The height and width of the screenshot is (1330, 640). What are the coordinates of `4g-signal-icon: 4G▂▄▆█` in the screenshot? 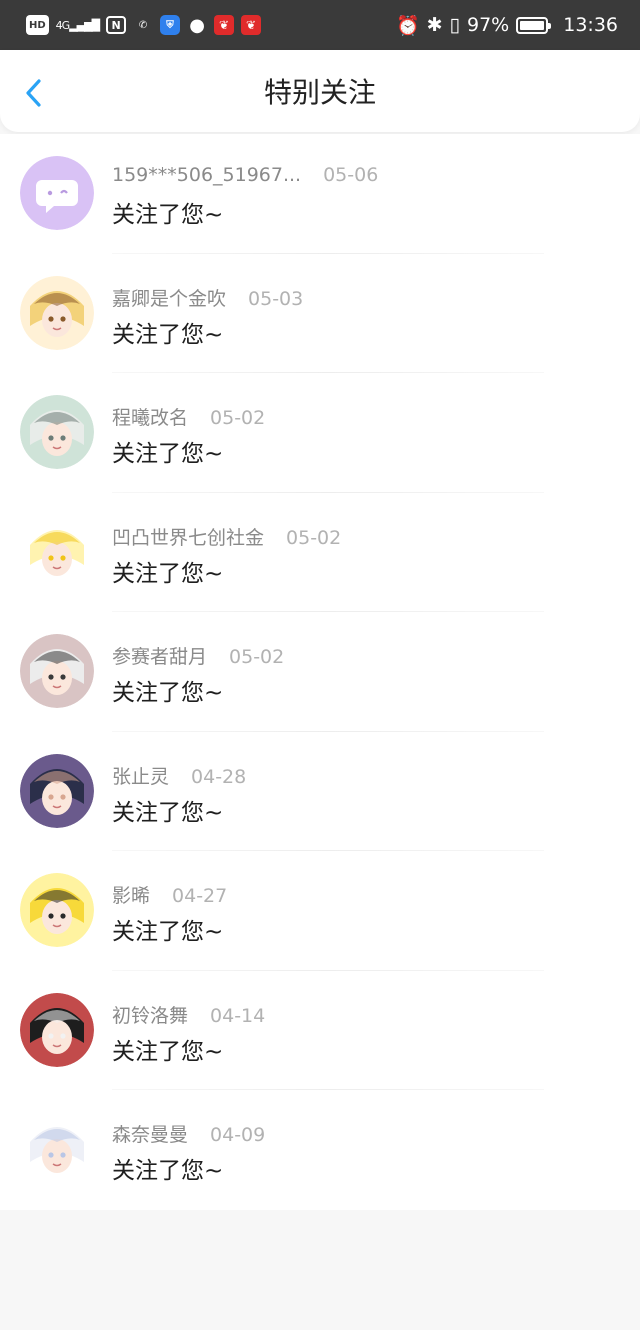 It's located at (77, 25).